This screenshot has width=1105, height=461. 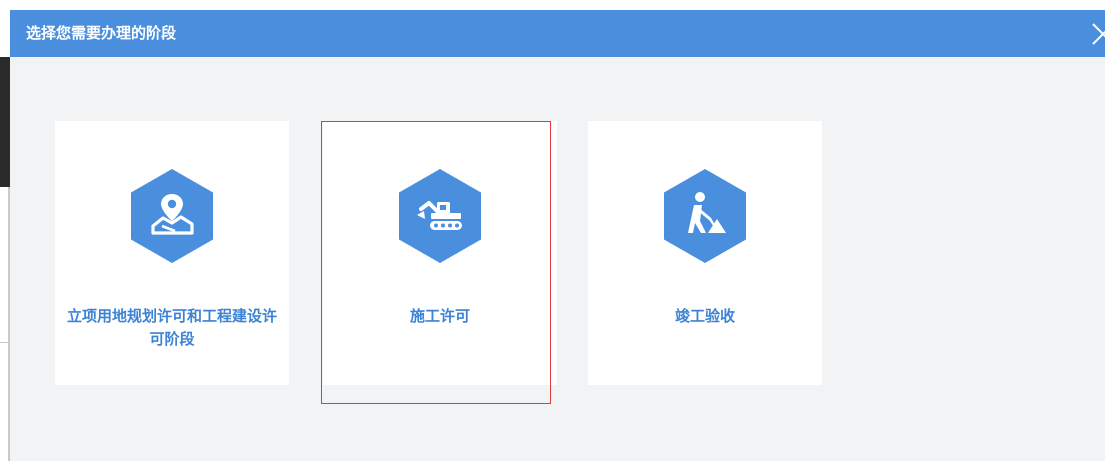 What do you see at coordinates (5, 230) in the screenshot?
I see `background-page-edge` at bounding box center [5, 230].